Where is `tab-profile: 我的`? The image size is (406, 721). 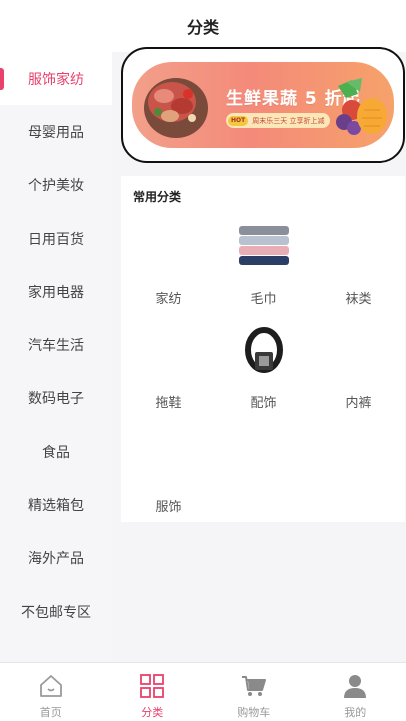
tab-profile: 我的 is located at coordinates (355, 692).